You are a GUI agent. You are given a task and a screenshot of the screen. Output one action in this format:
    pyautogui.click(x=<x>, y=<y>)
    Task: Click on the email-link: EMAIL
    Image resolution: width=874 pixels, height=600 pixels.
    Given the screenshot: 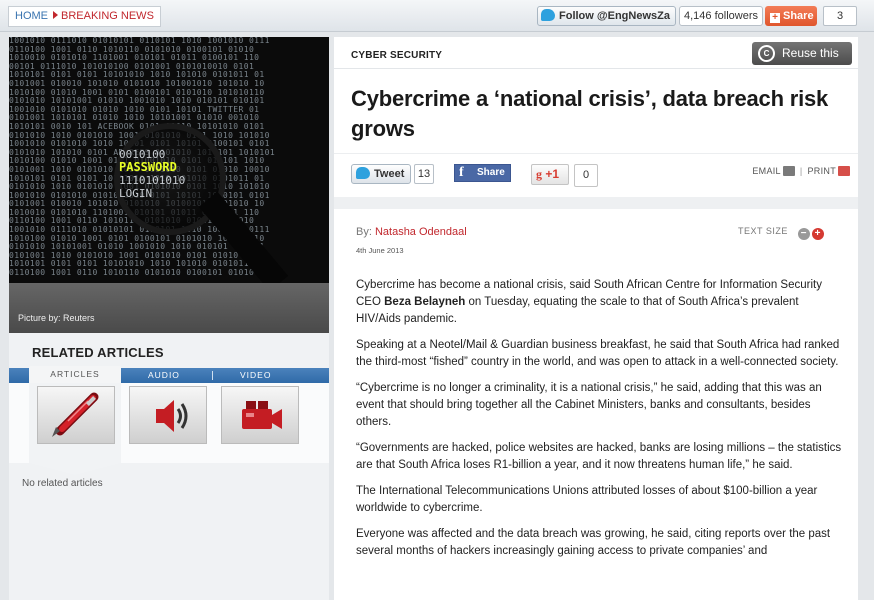 What is the action you would take?
    pyautogui.click(x=773, y=171)
    